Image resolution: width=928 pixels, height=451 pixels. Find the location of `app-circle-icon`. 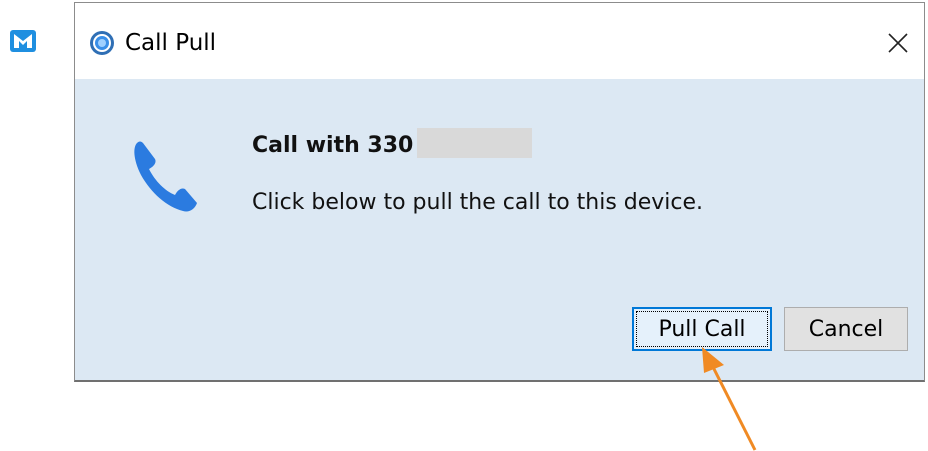

app-circle-icon is located at coordinates (102, 43).